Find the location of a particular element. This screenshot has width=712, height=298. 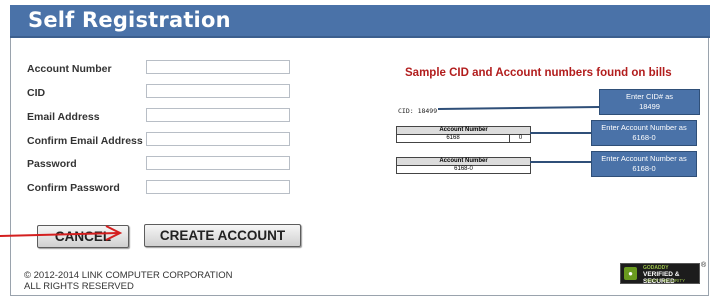

copyright-text: © 2012-2014 LINK COMPUTER CORPORATION is located at coordinates (128, 275).